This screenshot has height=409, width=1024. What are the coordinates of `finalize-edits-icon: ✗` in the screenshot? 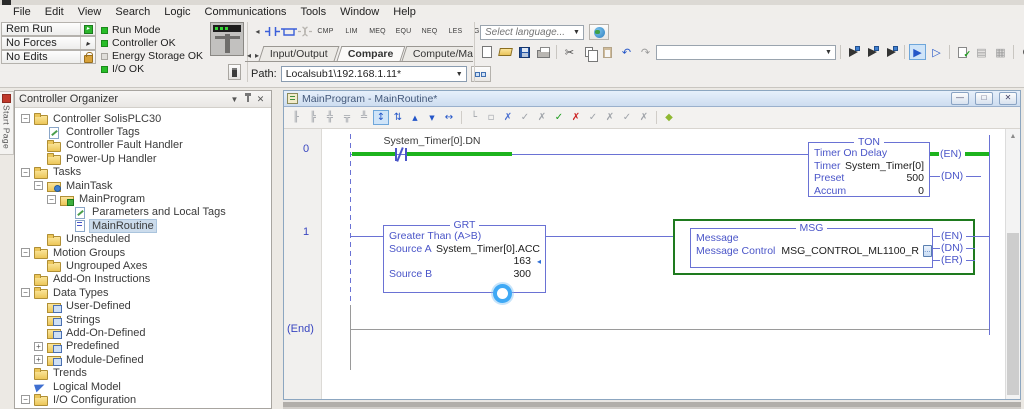 It's located at (644, 117).